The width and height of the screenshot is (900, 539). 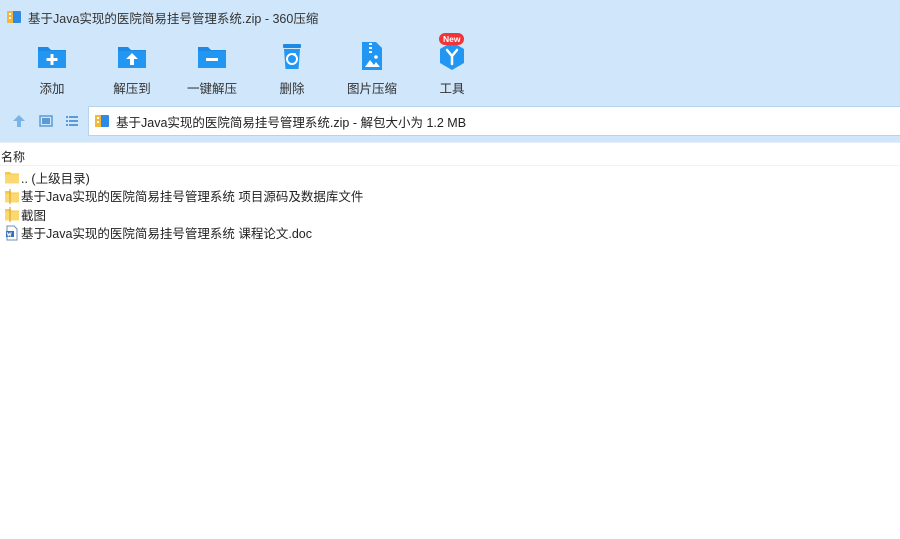 I want to click on thumbnail-view-icon, so click(x=46, y=121).